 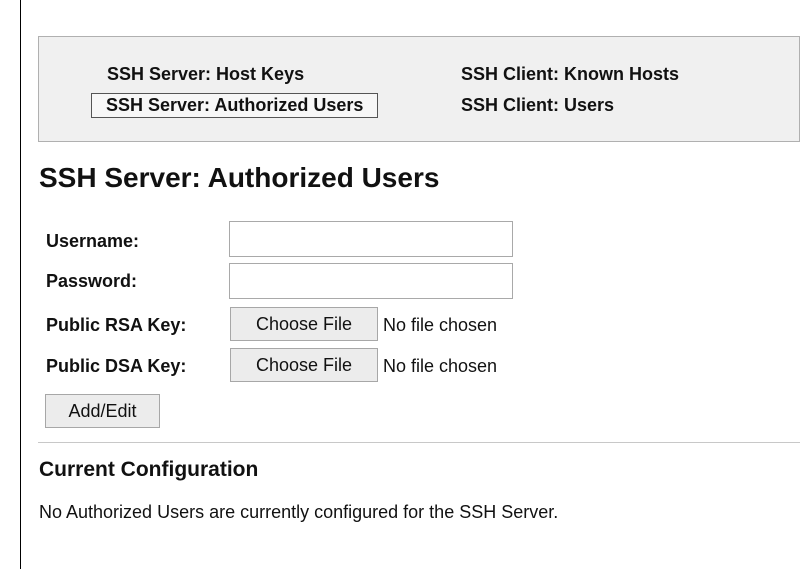 I want to click on nav-item-client-known-hosts: SSH Client: Known Hosts, so click(x=570, y=74).